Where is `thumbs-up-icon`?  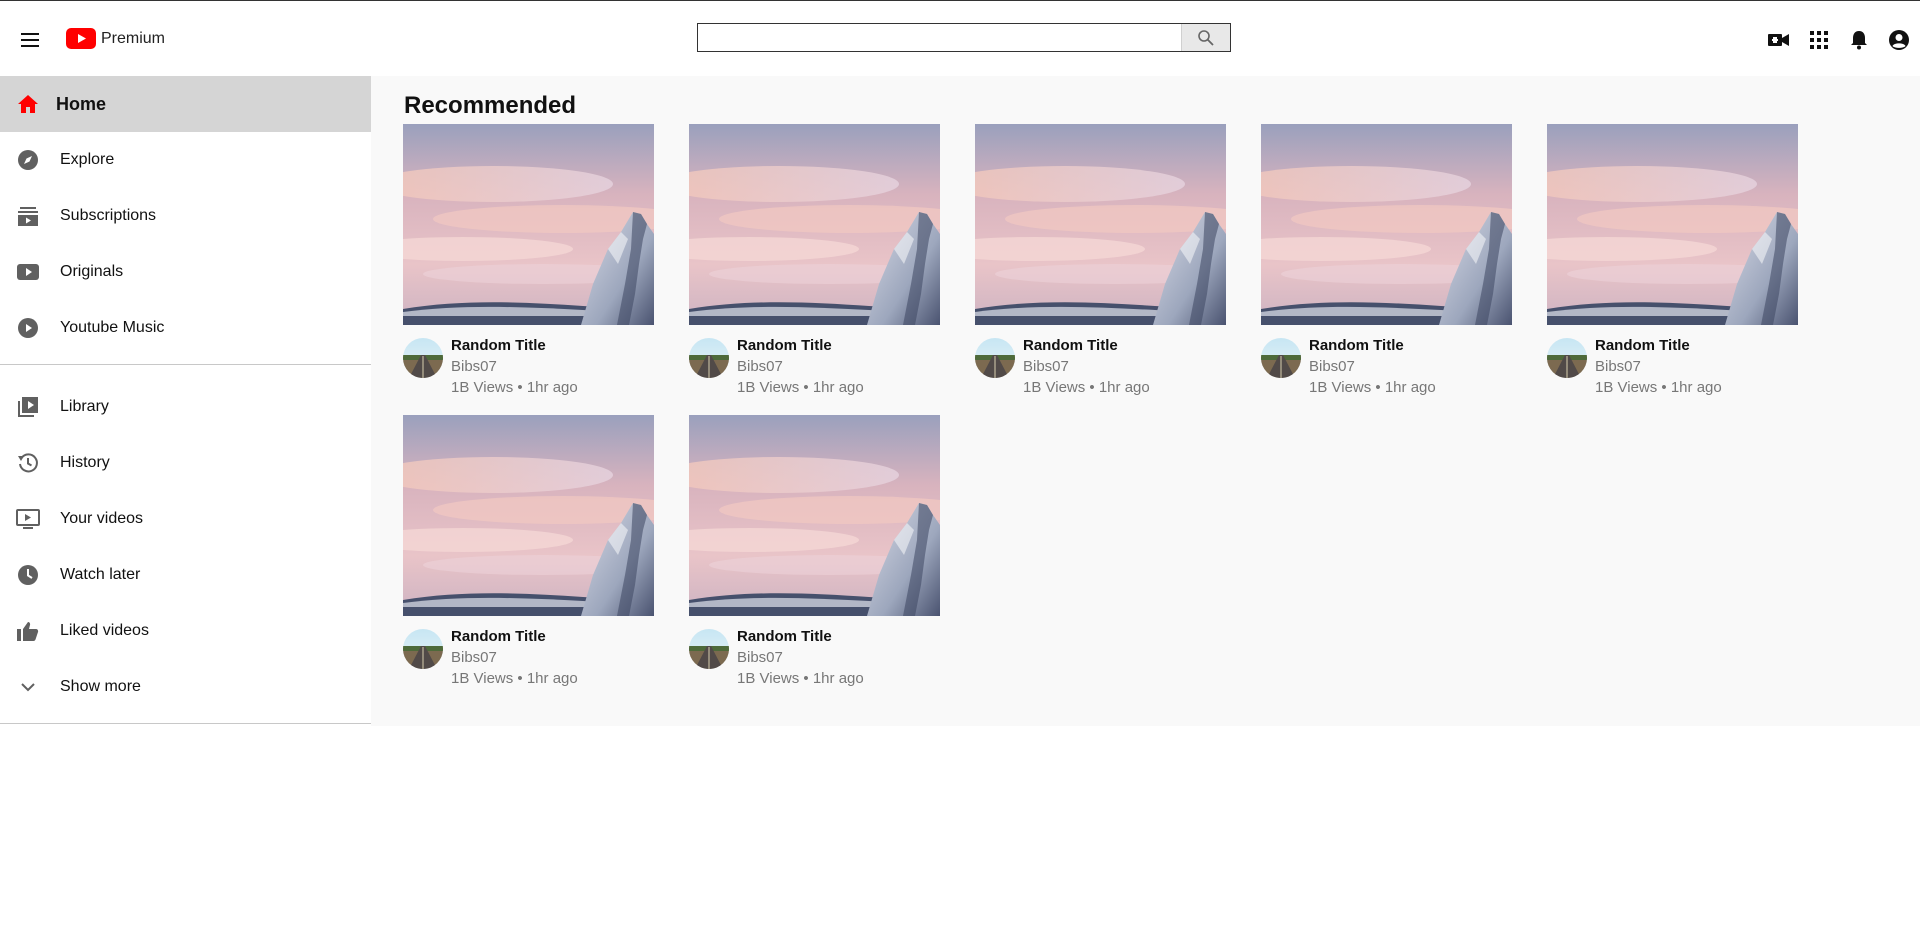
thumbs-up-icon is located at coordinates (28, 631).